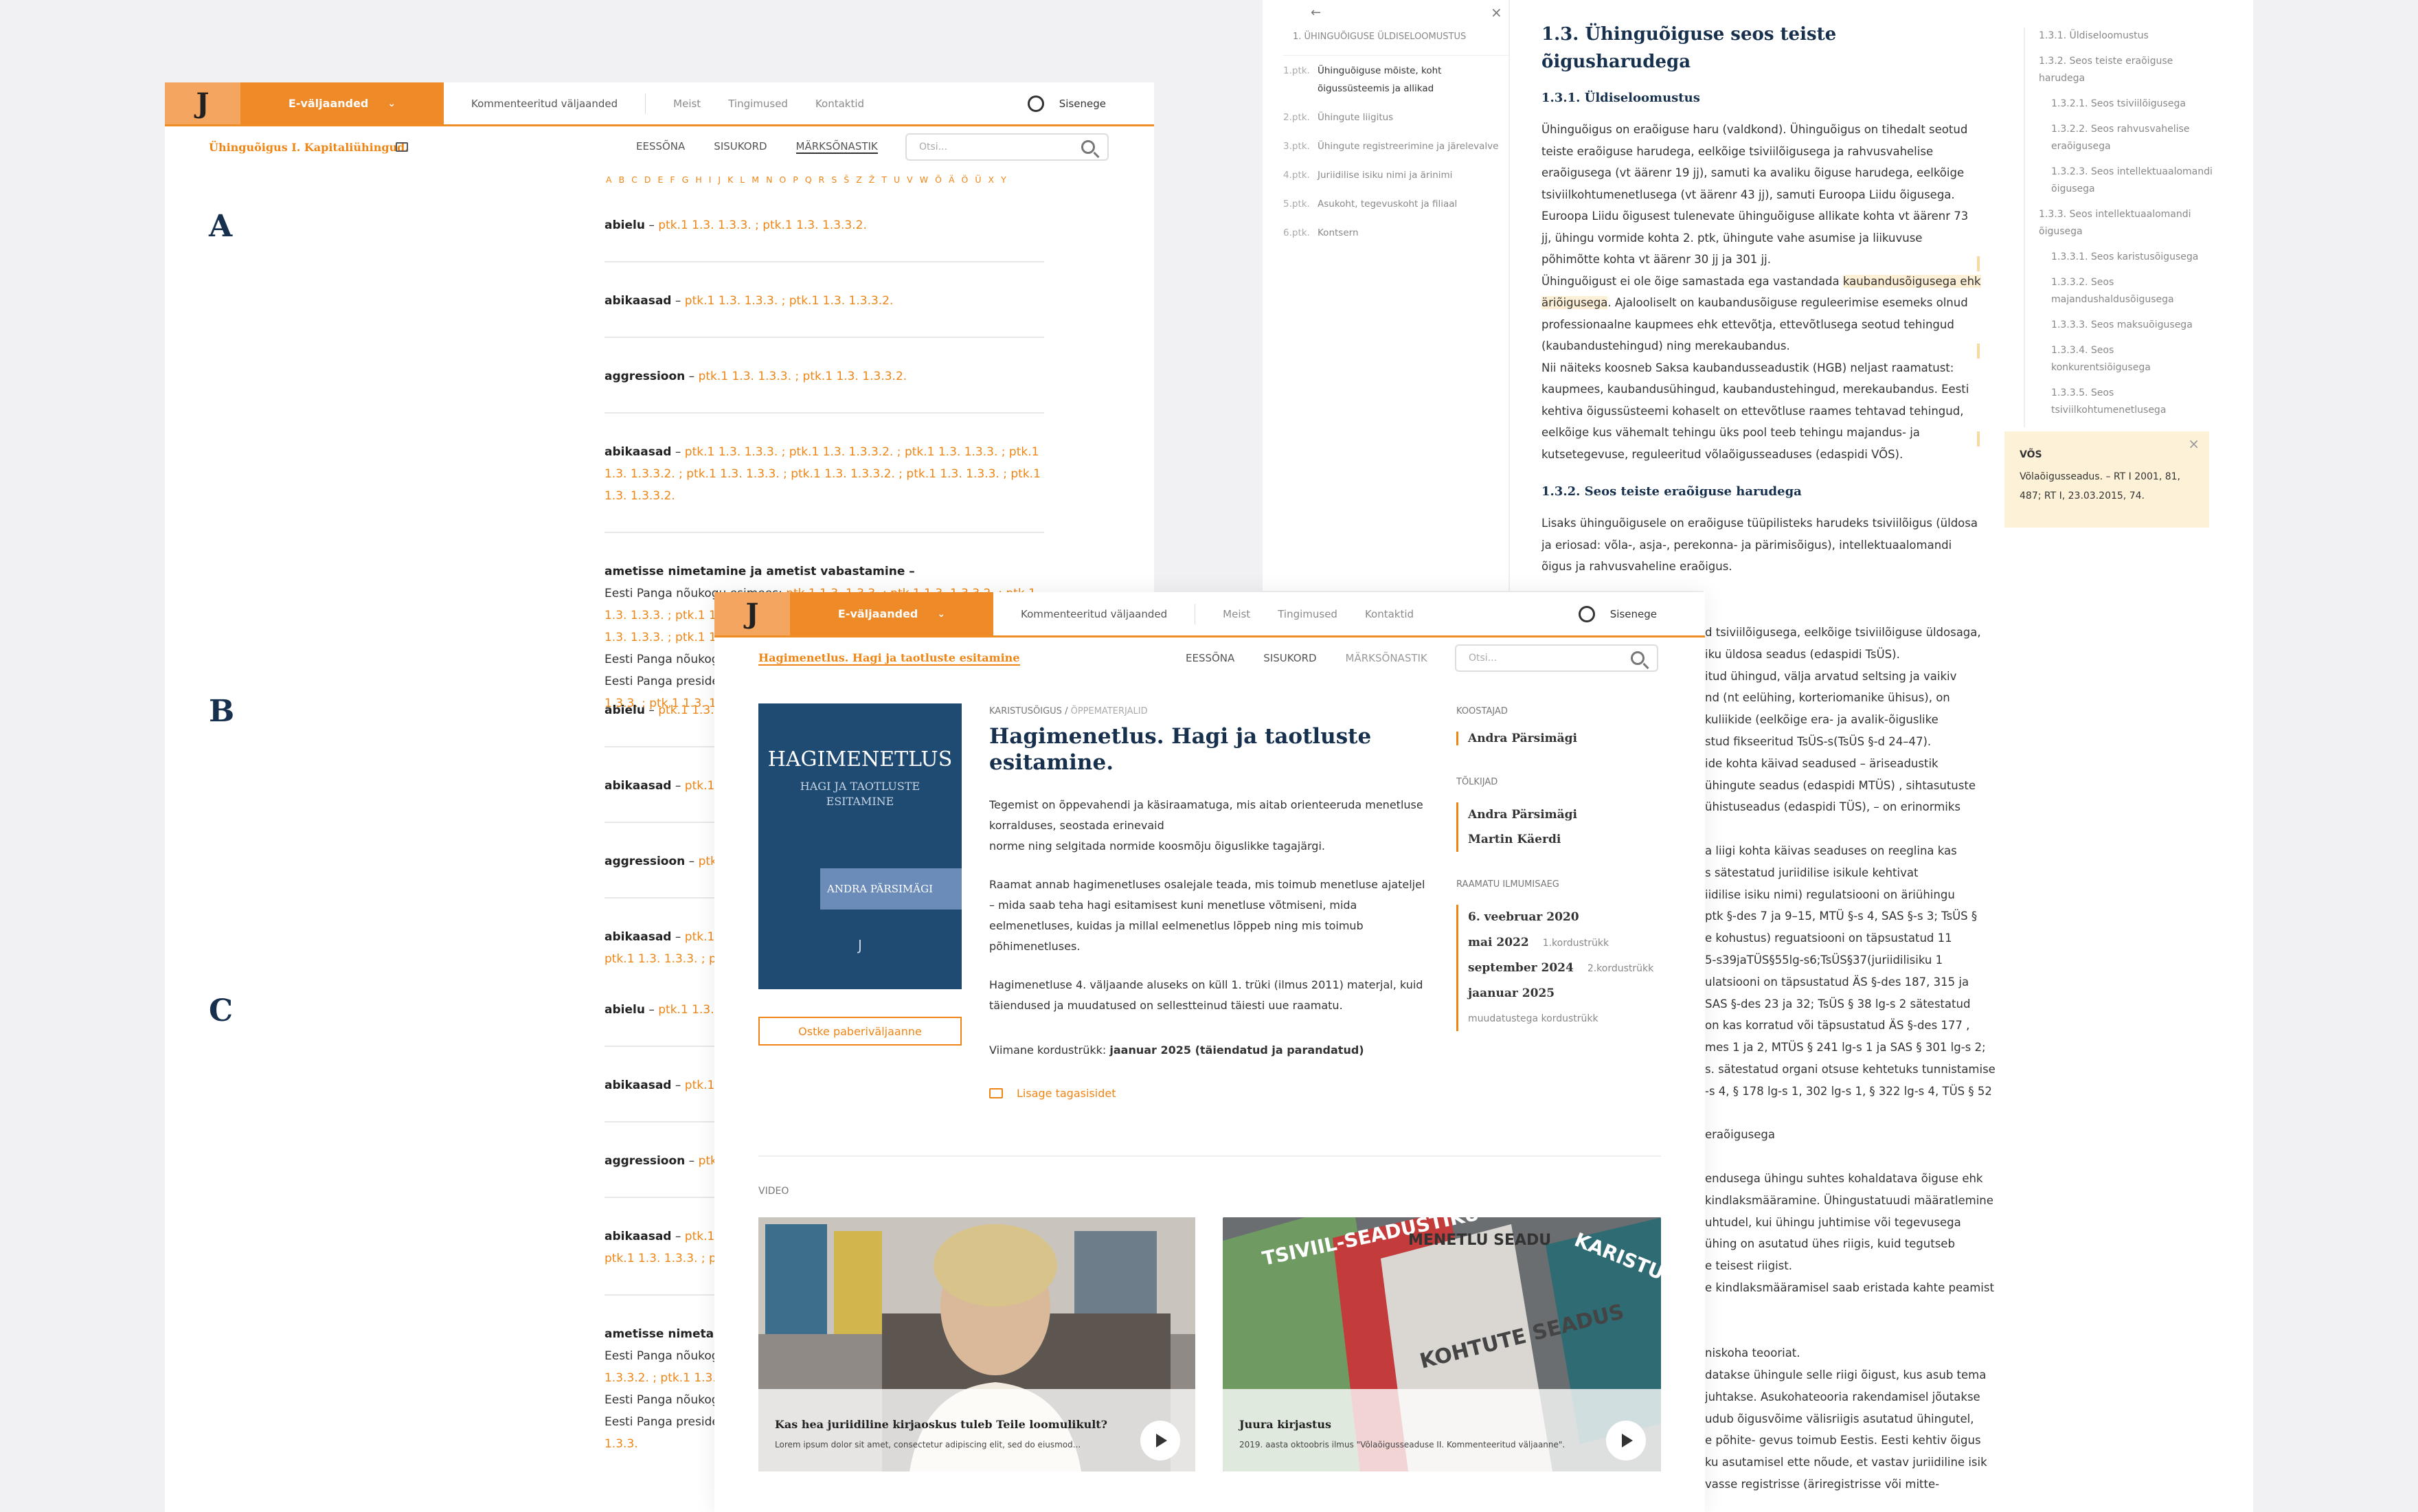 This screenshot has height=1512, width=2418. Describe the element at coordinates (2127, 326) in the screenshot. I see `toc-link: 1.3.3.3. Seos maksuõigusega` at that location.